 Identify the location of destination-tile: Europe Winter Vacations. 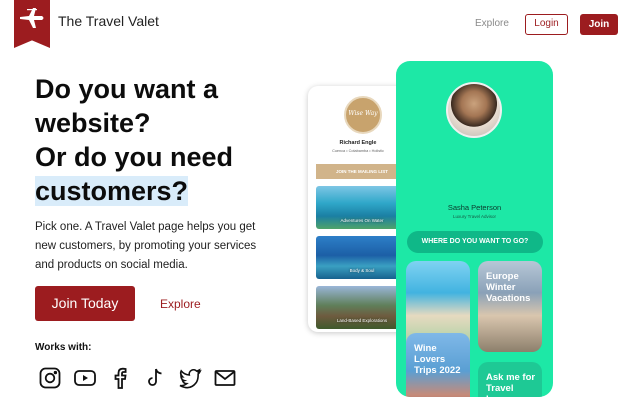
(510, 306).